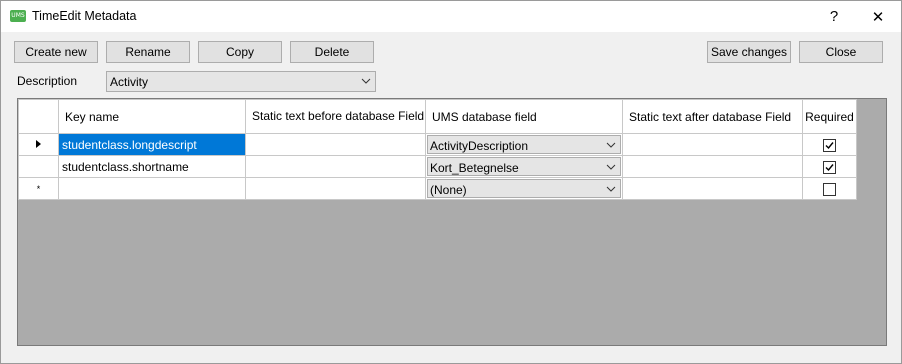 Image resolution: width=902 pixels, height=364 pixels. What do you see at coordinates (332, 52) in the screenshot?
I see `delete-button: Delete` at bounding box center [332, 52].